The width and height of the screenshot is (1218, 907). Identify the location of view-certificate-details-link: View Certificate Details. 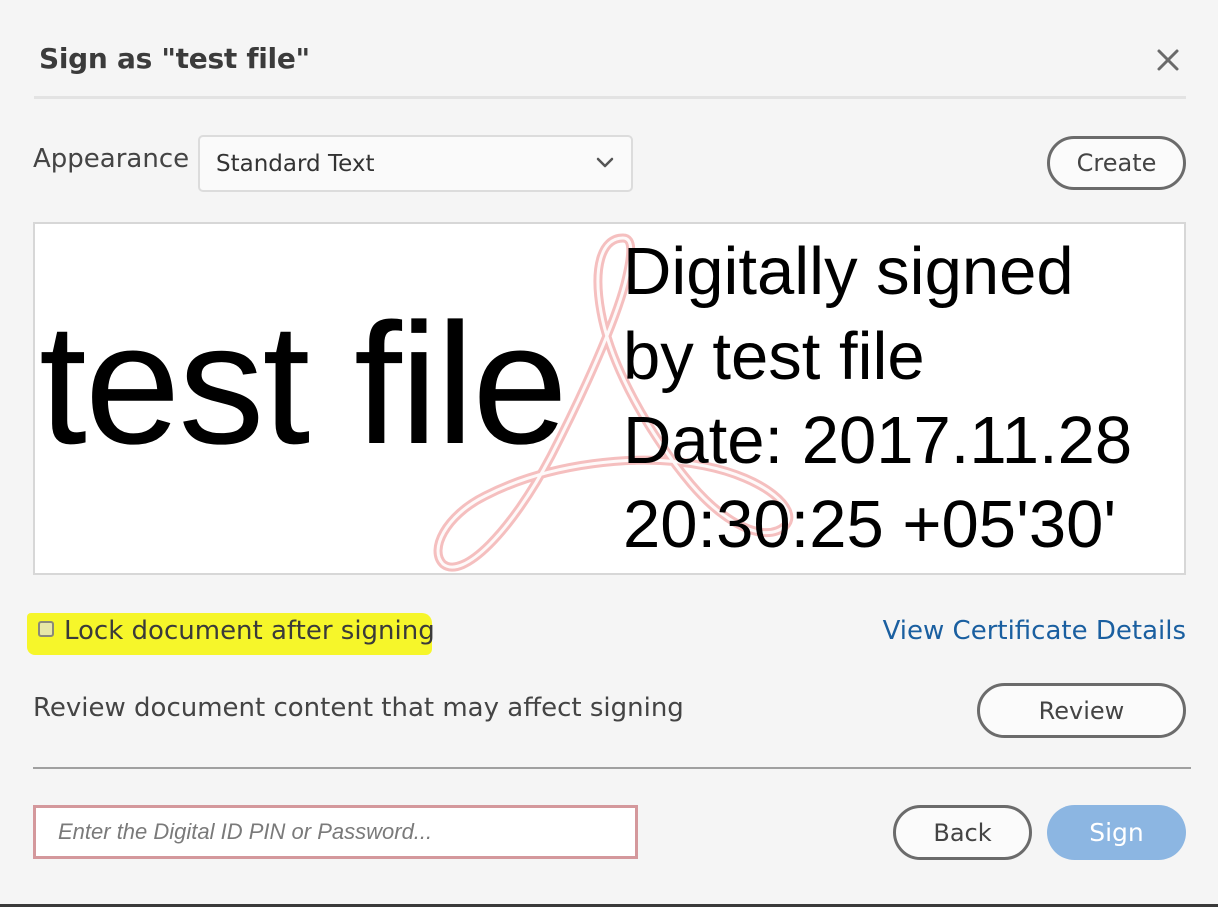
(1034, 631).